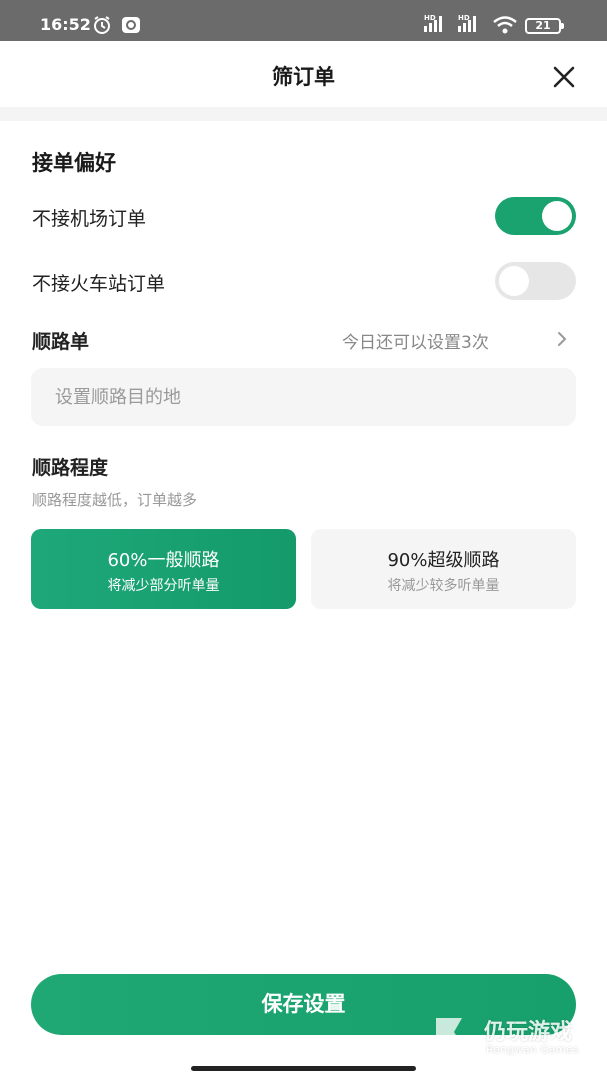 The width and height of the screenshot is (607, 1080). Describe the element at coordinates (443, 560) in the screenshot. I see `option-title: 90%超级顺路` at that location.